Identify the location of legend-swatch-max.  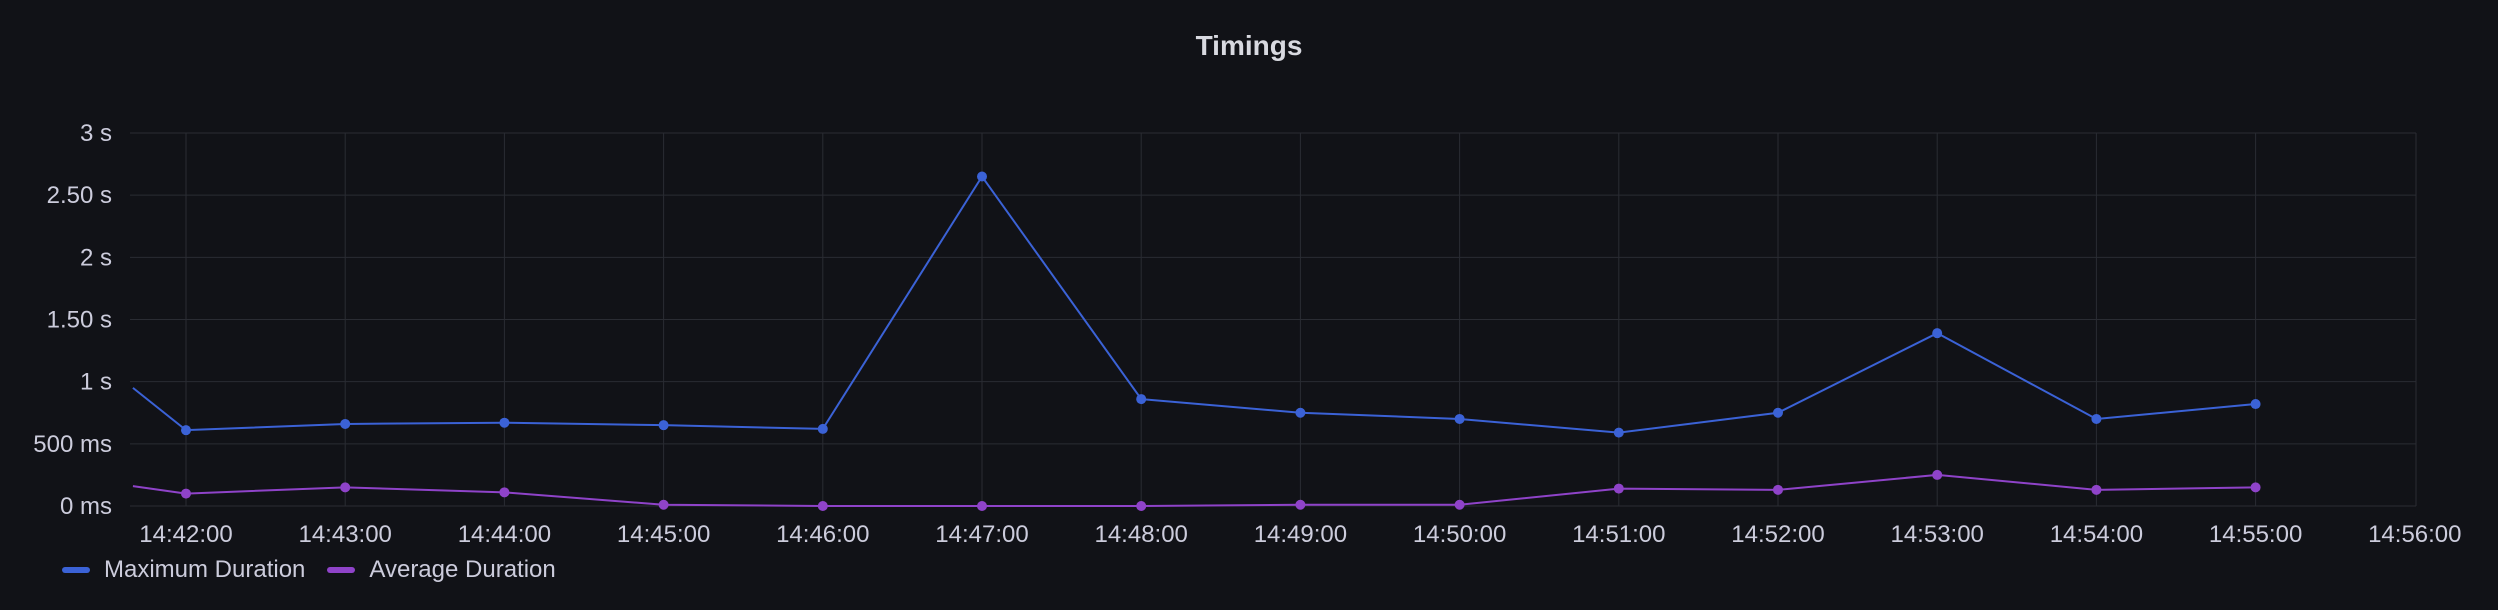
(76, 570).